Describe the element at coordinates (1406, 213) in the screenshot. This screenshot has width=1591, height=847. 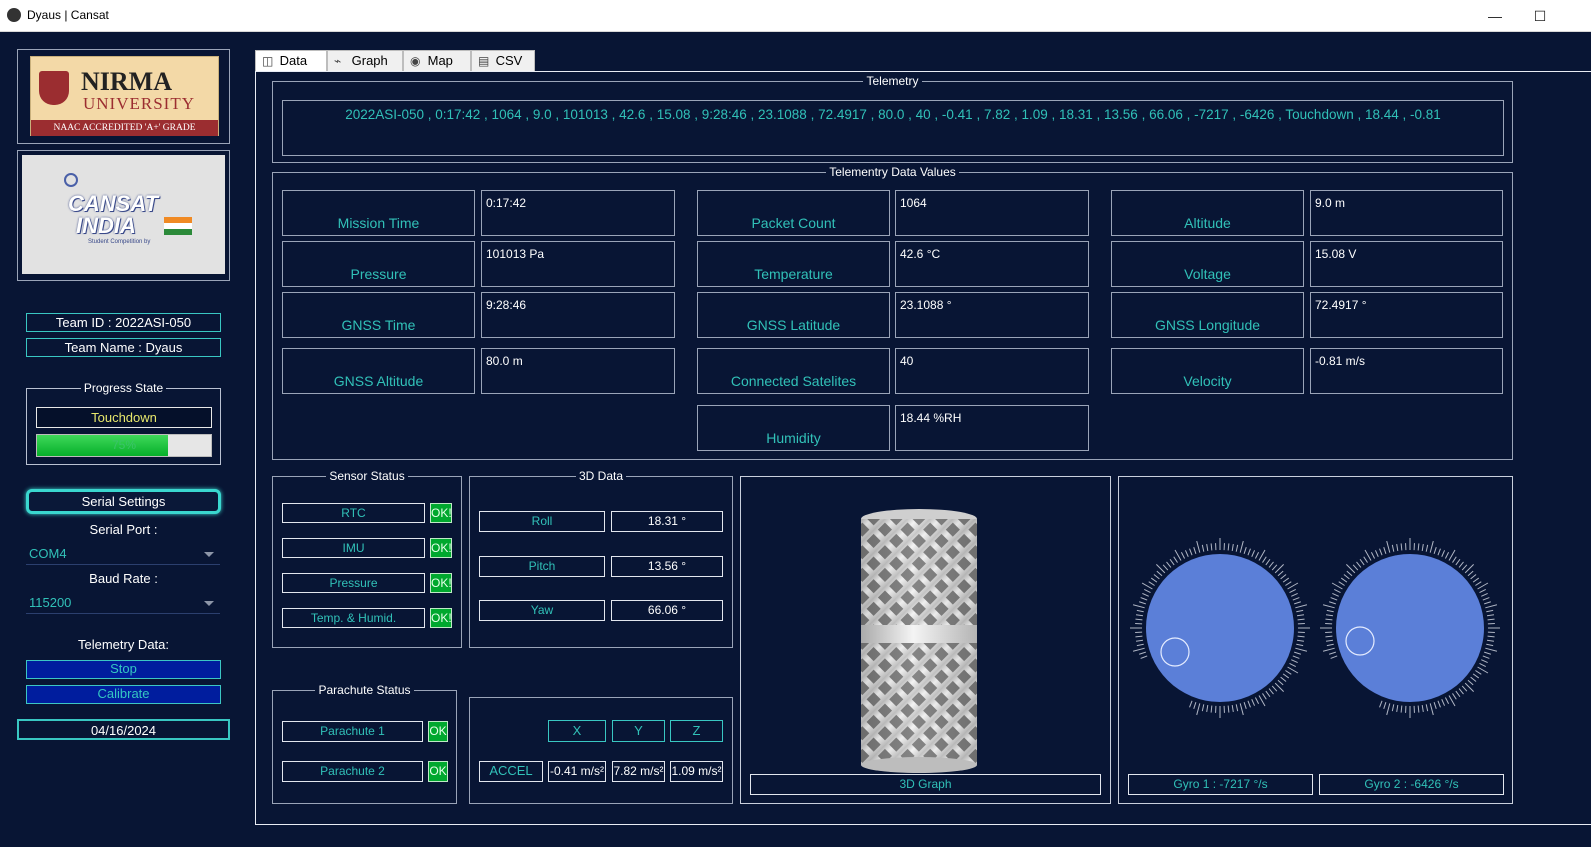
I see `altitude-value: 9.0 m` at that location.